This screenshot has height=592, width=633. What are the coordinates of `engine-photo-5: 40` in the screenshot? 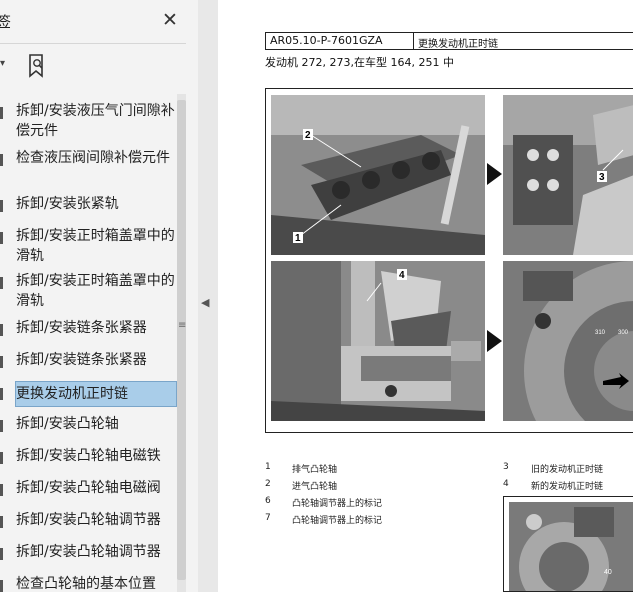 It's located at (568, 544).